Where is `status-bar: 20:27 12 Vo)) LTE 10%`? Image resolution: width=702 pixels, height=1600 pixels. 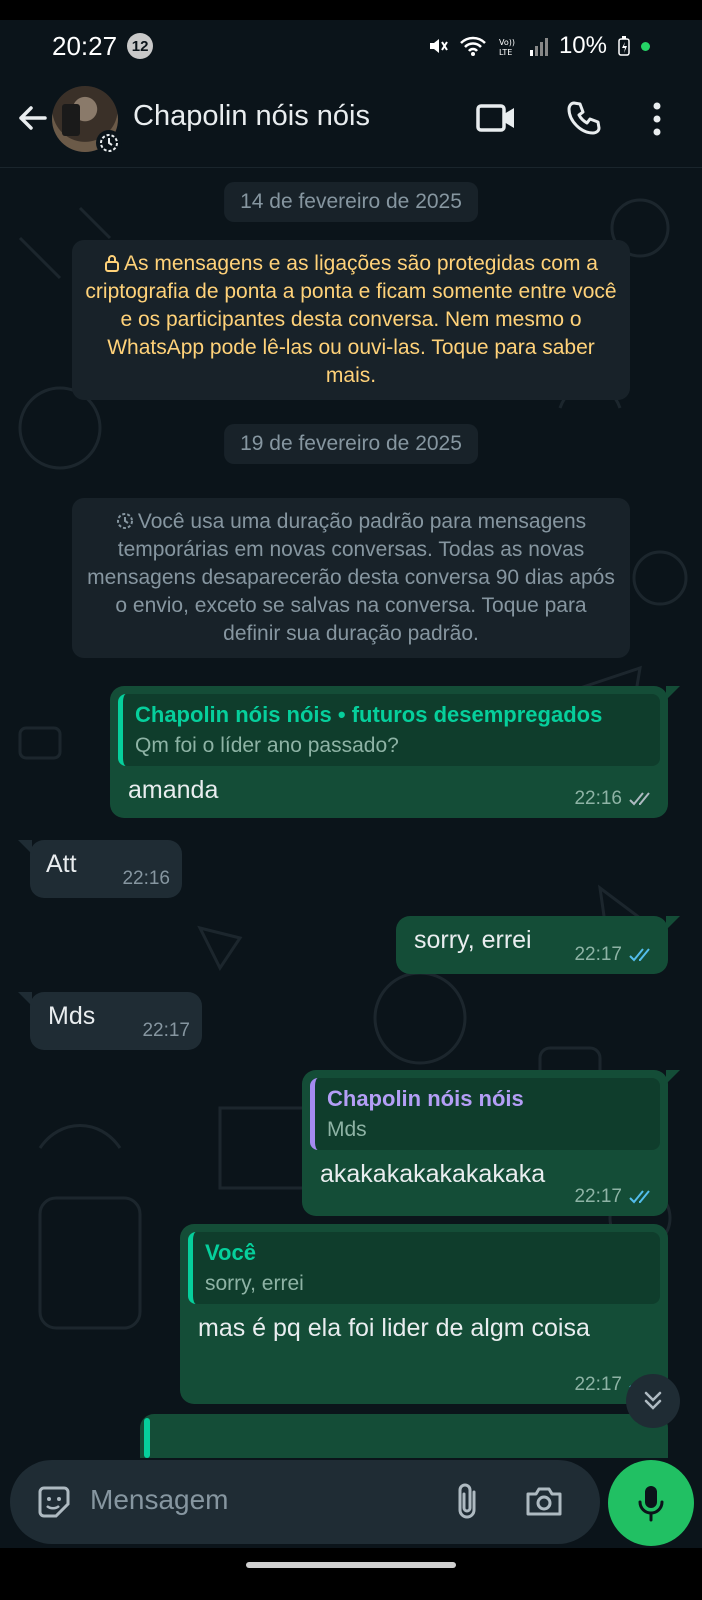 status-bar: 20:27 12 Vo)) LTE 10% is located at coordinates (351, 46).